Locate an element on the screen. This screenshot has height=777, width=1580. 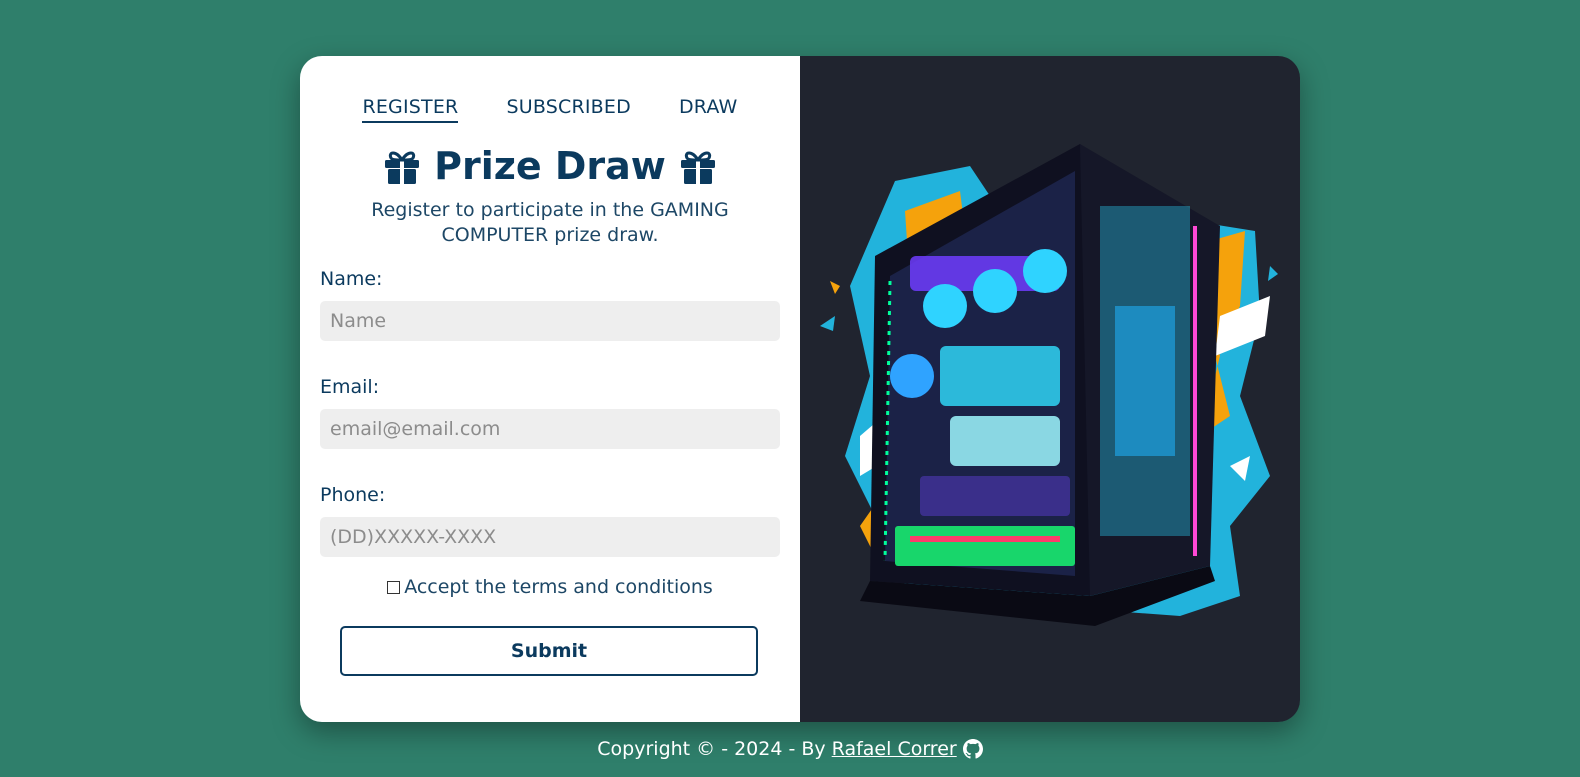
tab-draw: DRAW is located at coordinates (708, 109).